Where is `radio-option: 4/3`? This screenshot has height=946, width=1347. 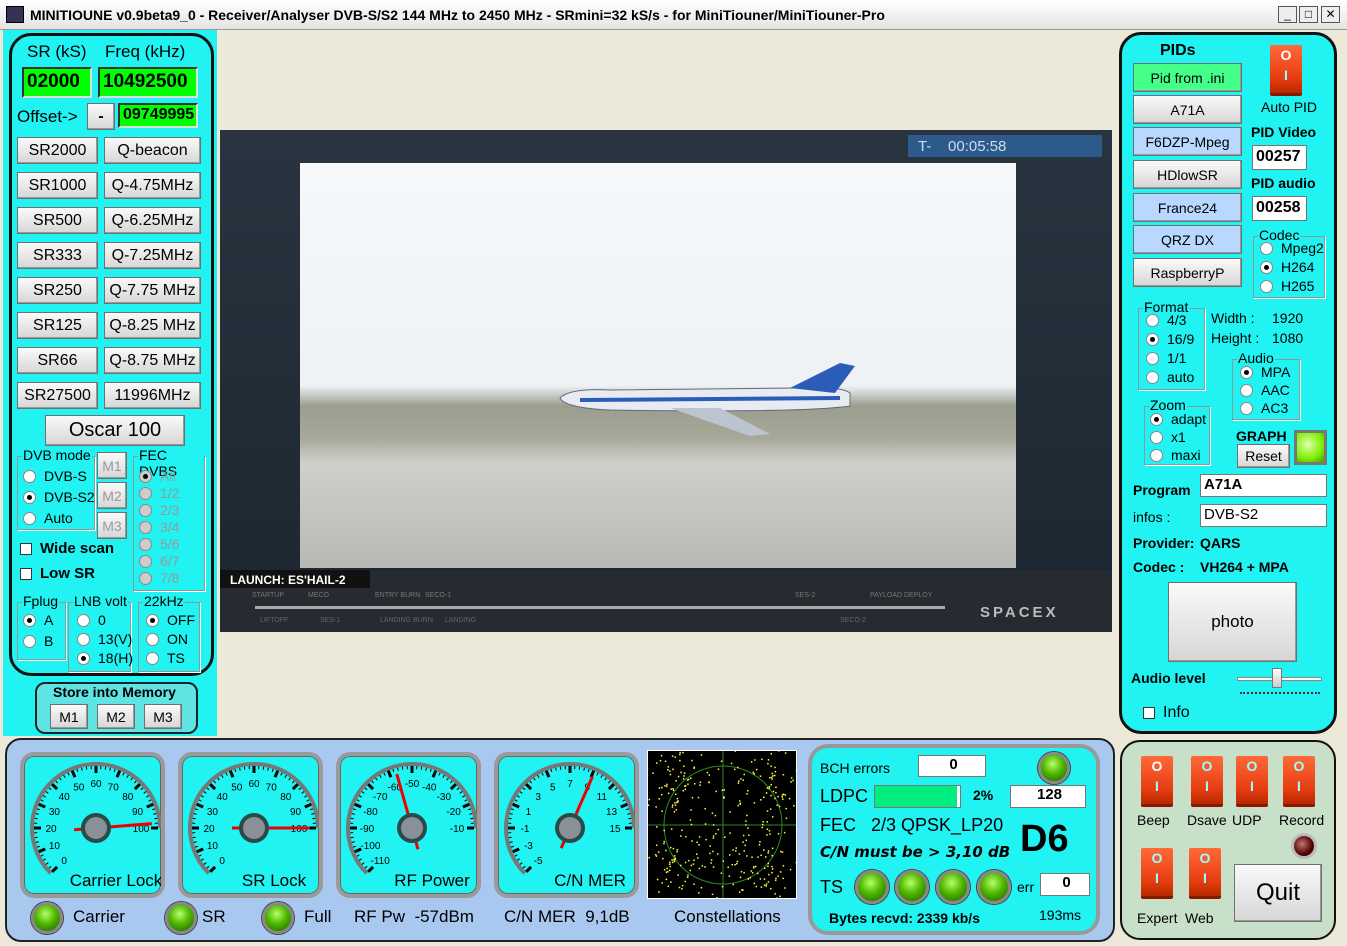
radio-option: 4/3 is located at coordinates (1166, 320).